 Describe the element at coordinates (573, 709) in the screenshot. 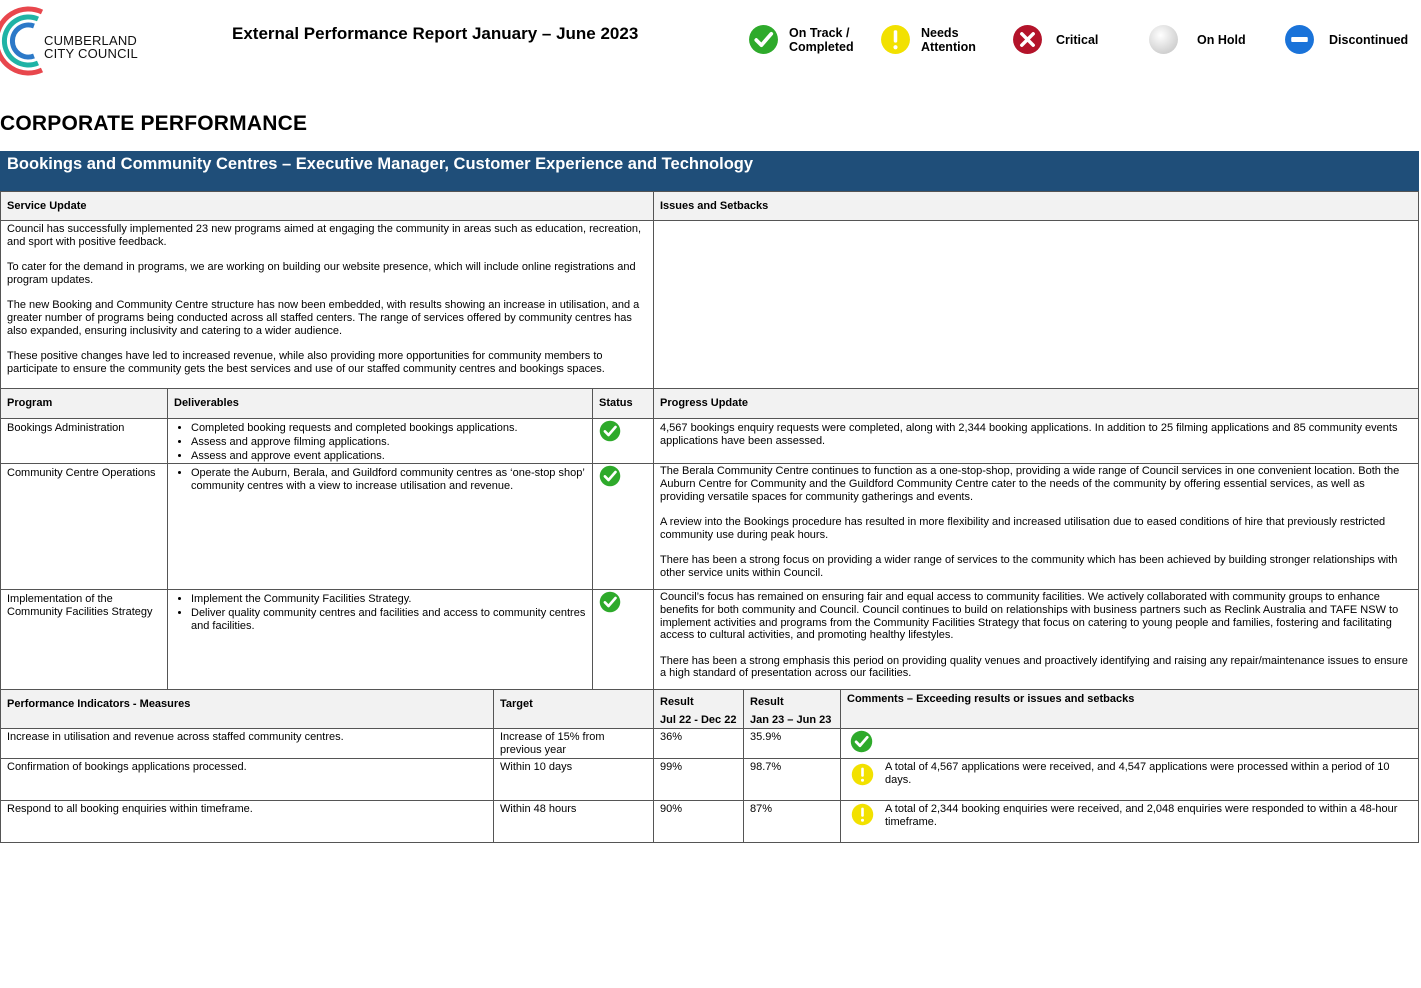

I see `kpi-target-header: Target` at that location.